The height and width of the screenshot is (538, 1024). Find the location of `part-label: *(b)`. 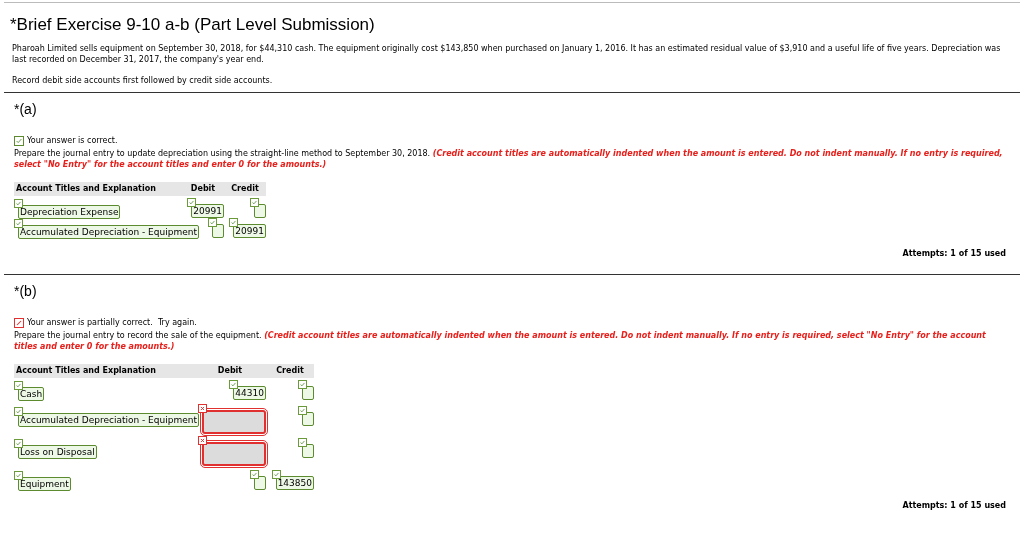

part-label: *(b) is located at coordinates (26, 291).